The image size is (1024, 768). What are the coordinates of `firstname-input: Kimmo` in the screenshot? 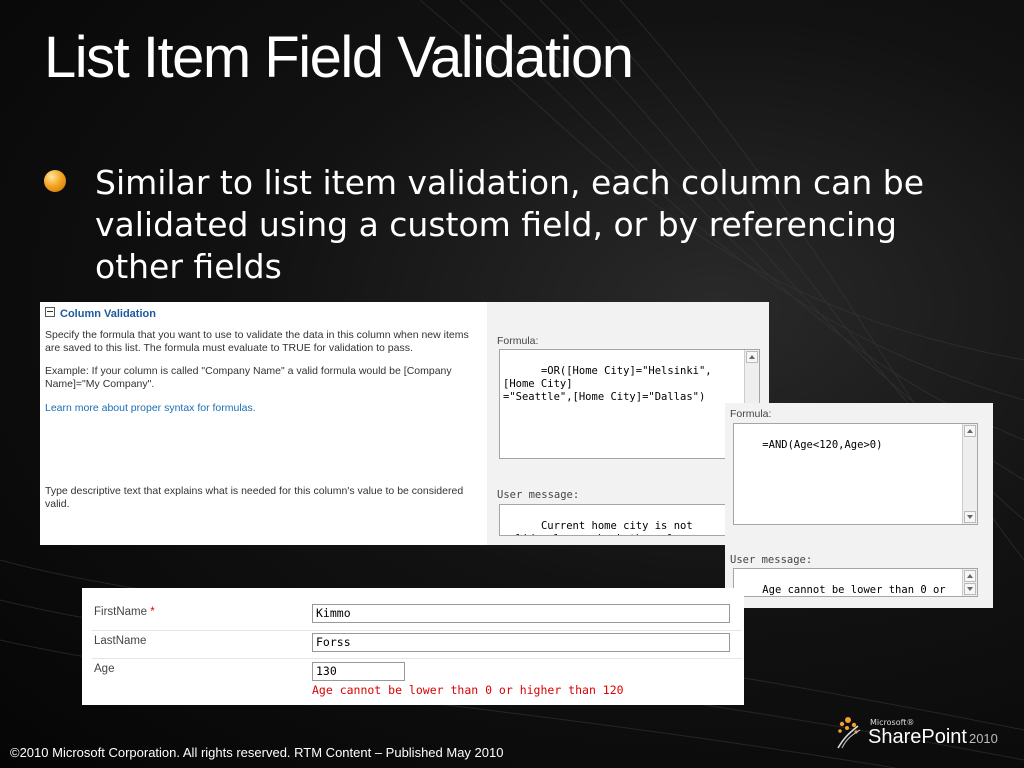 It's located at (521, 613).